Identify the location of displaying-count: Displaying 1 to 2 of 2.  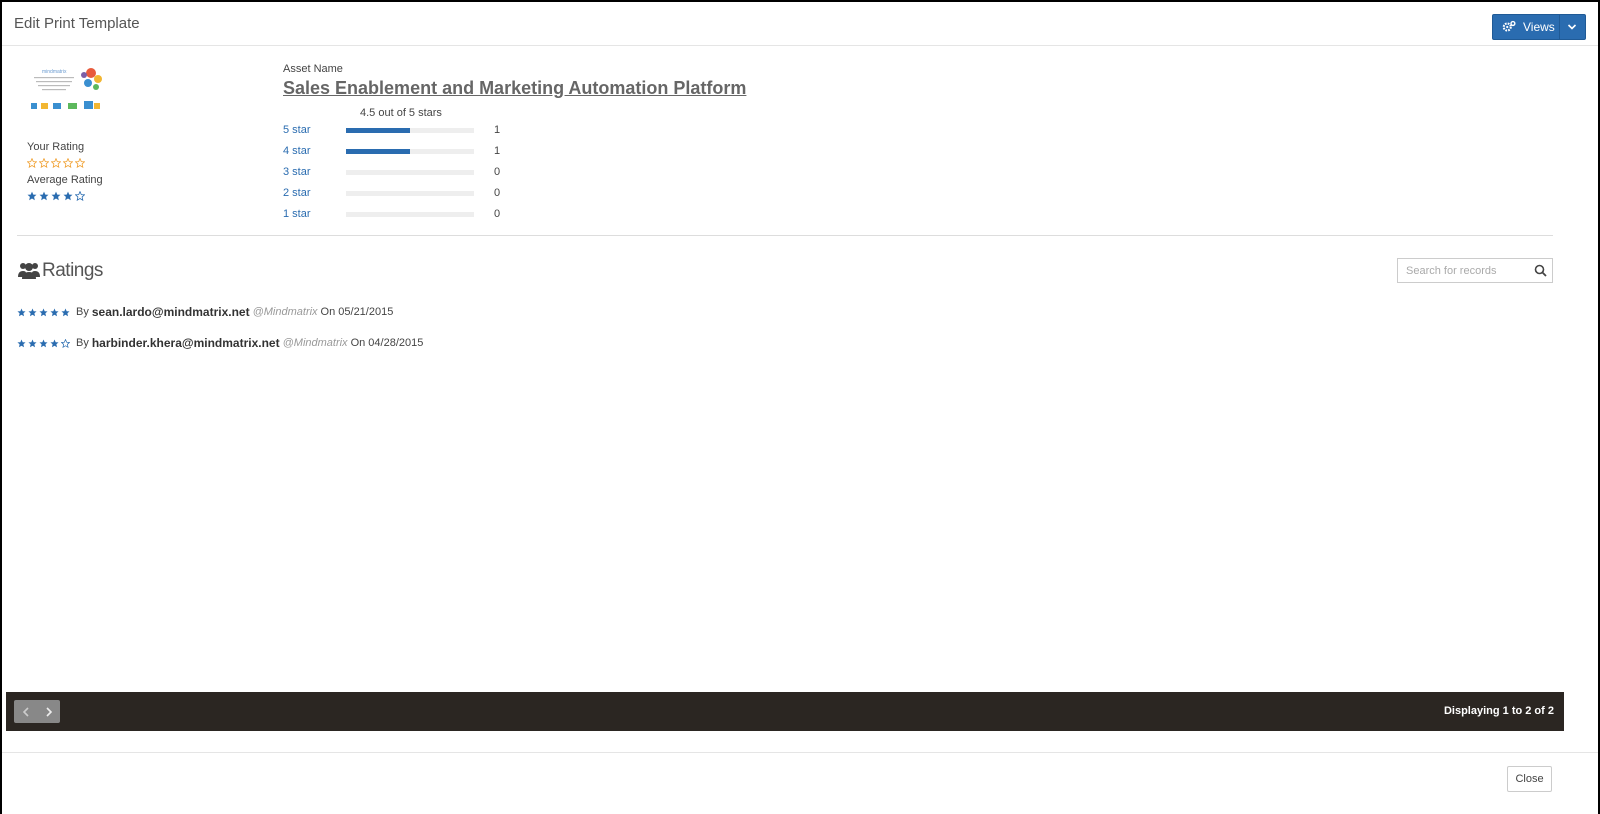
(1498, 711).